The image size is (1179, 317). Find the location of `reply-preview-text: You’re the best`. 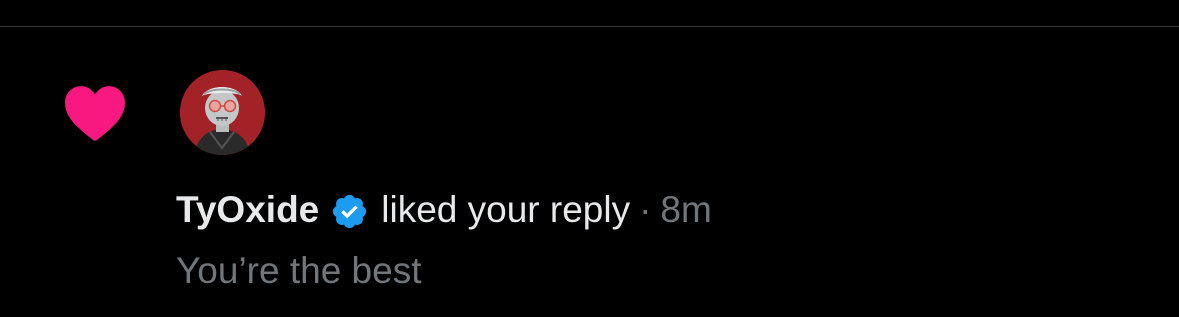

reply-preview-text: You’re the best is located at coordinates (299, 271).